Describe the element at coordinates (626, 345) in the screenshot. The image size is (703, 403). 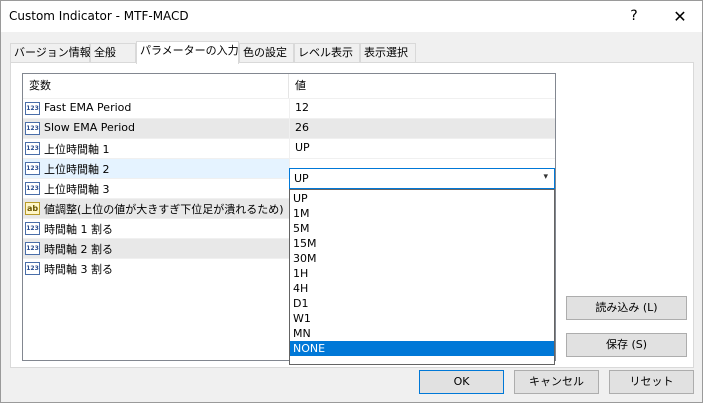
I see `save-button: 保存 (S)` at that location.